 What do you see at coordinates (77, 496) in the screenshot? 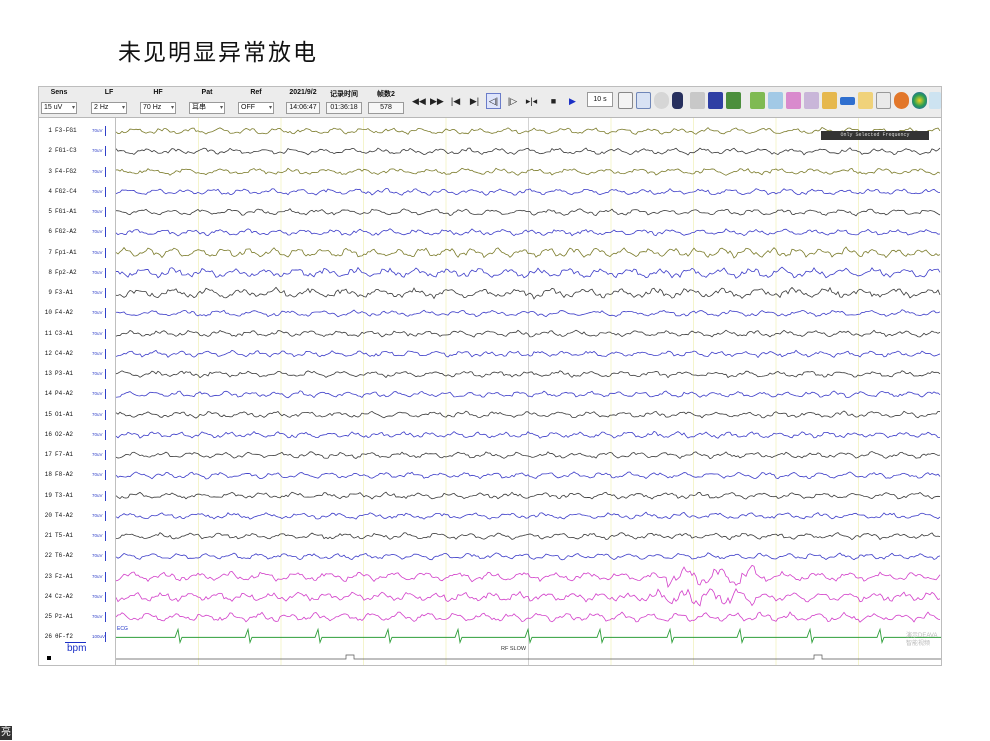
I see `channel-row: 19 T3-A1 70uV` at bounding box center [77, 496].